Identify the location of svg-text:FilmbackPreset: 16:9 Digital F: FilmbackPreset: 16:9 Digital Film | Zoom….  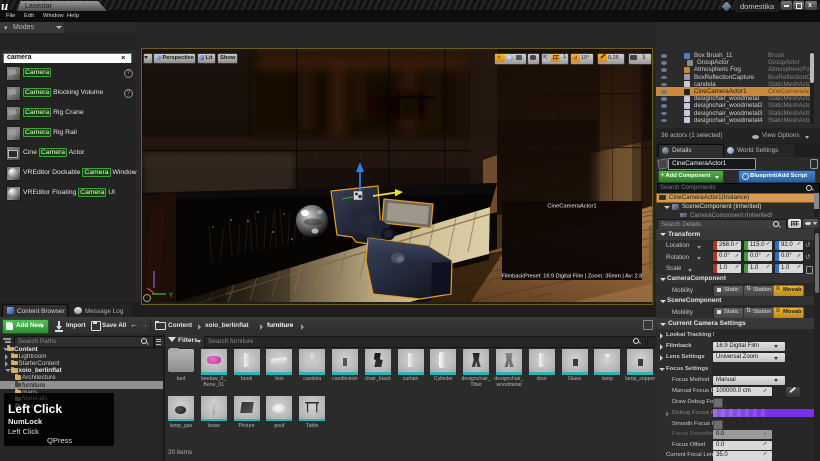
(572, 277).